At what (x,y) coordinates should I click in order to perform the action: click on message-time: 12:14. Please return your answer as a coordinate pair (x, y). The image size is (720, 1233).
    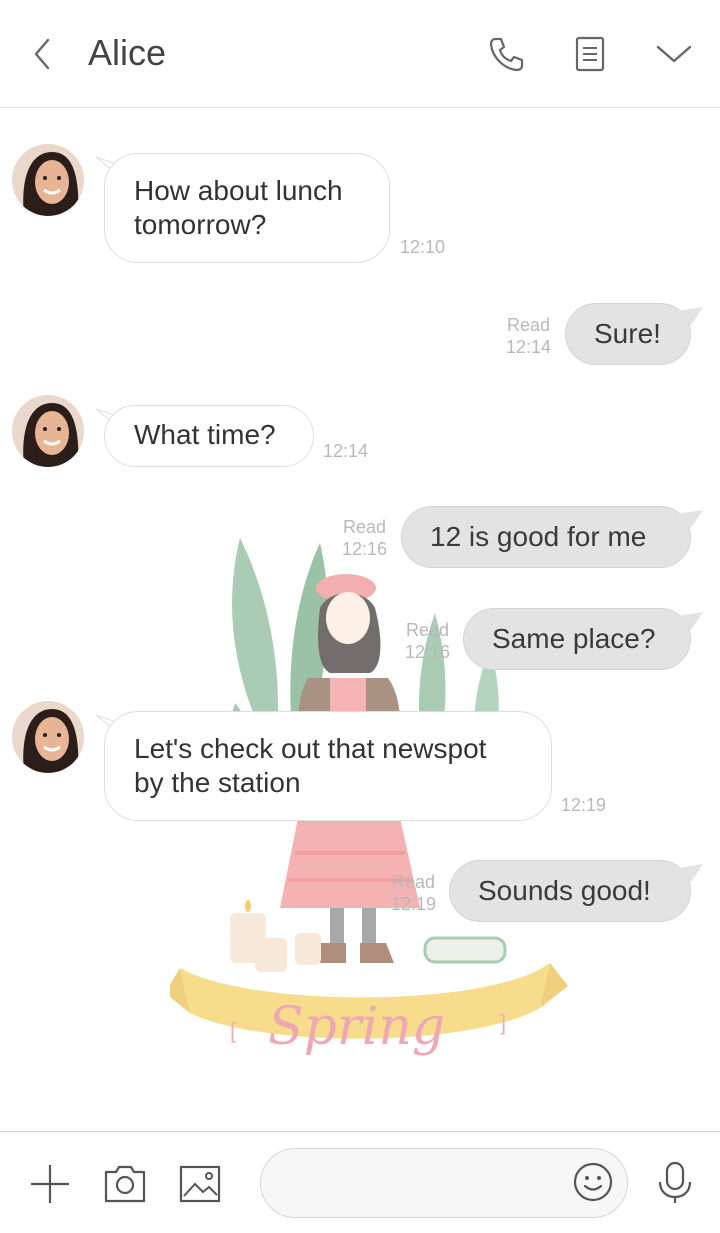
    Looking at the image, I should click on (346, 451).